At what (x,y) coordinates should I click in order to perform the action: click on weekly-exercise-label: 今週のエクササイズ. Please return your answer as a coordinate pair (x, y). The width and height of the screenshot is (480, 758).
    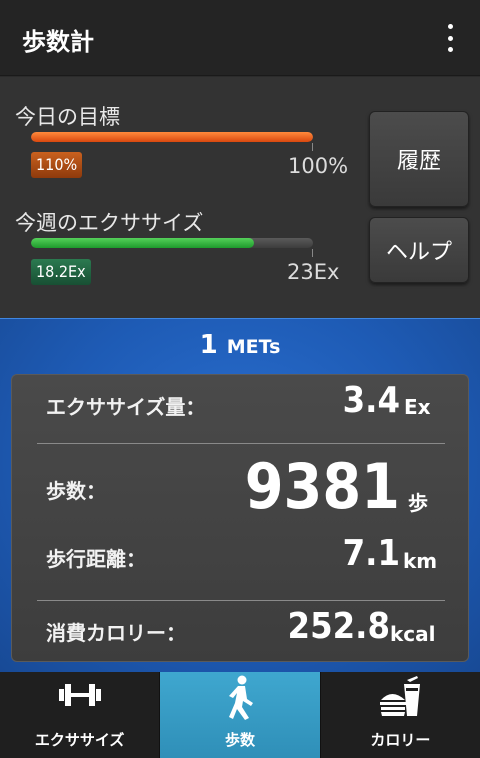
    Looking at the image, I should click on (109, 223).